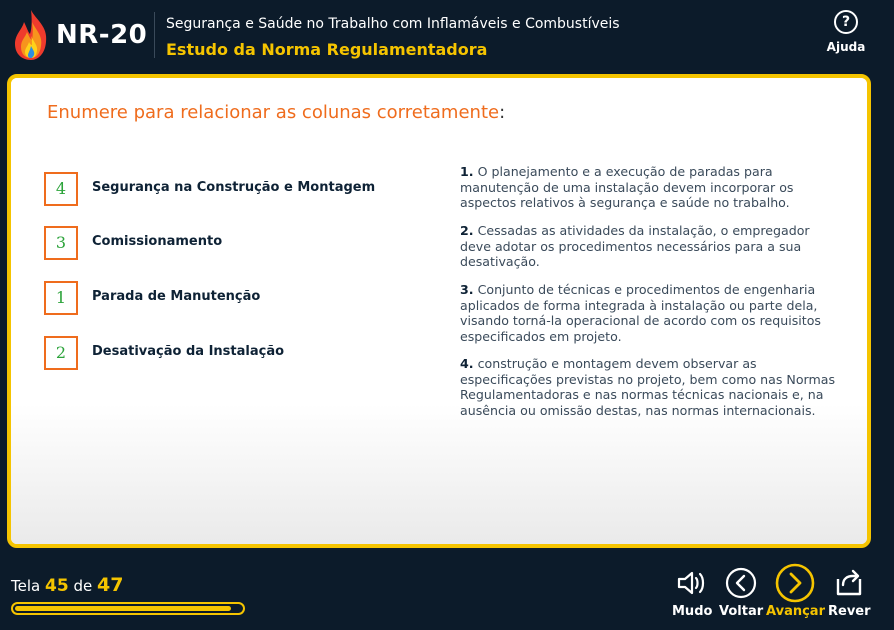 The width and height of the screenshot is (894, 630). What do you see at coordinates (849, 582) in the screenshot?
I see `replay-icon` at bounding box center [849, 582].